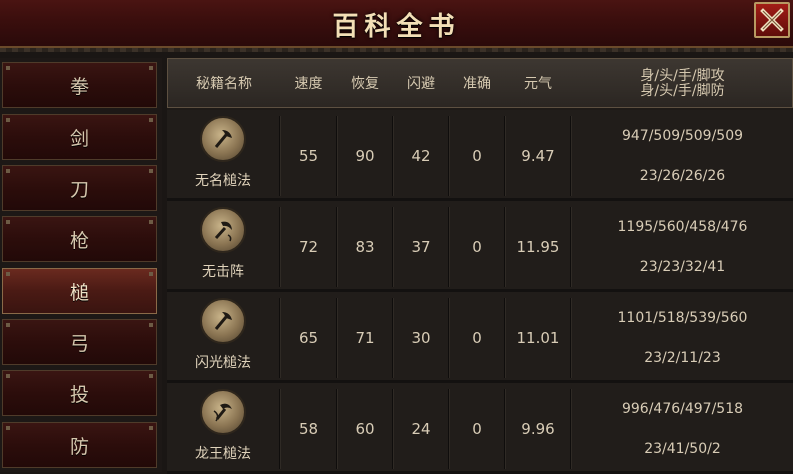  What do you see at coordinates (223, 181) in the screenshot?
I see `skill-name: 无名槌法` at bounding box center [223, 181].